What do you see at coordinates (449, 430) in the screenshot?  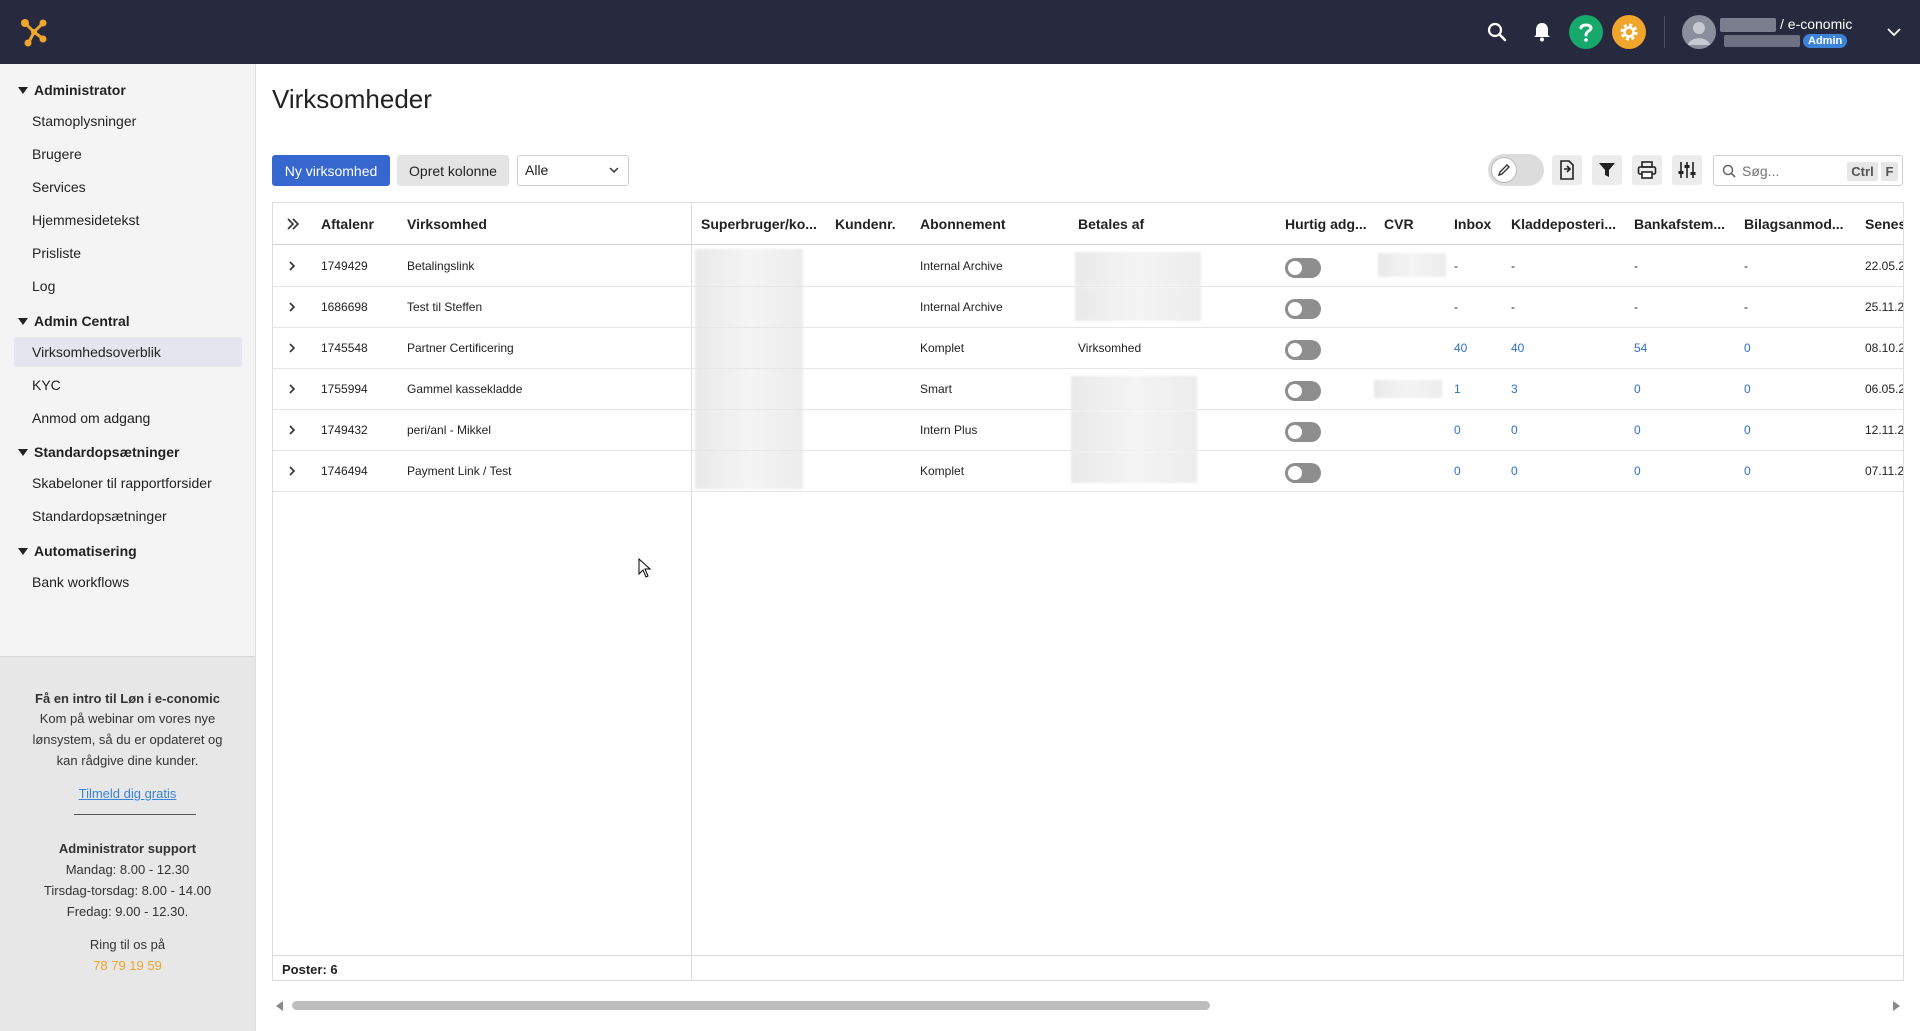 I see `cell-virksomhed: peri/anl - Mikkel` at bounding box center [449, 430].